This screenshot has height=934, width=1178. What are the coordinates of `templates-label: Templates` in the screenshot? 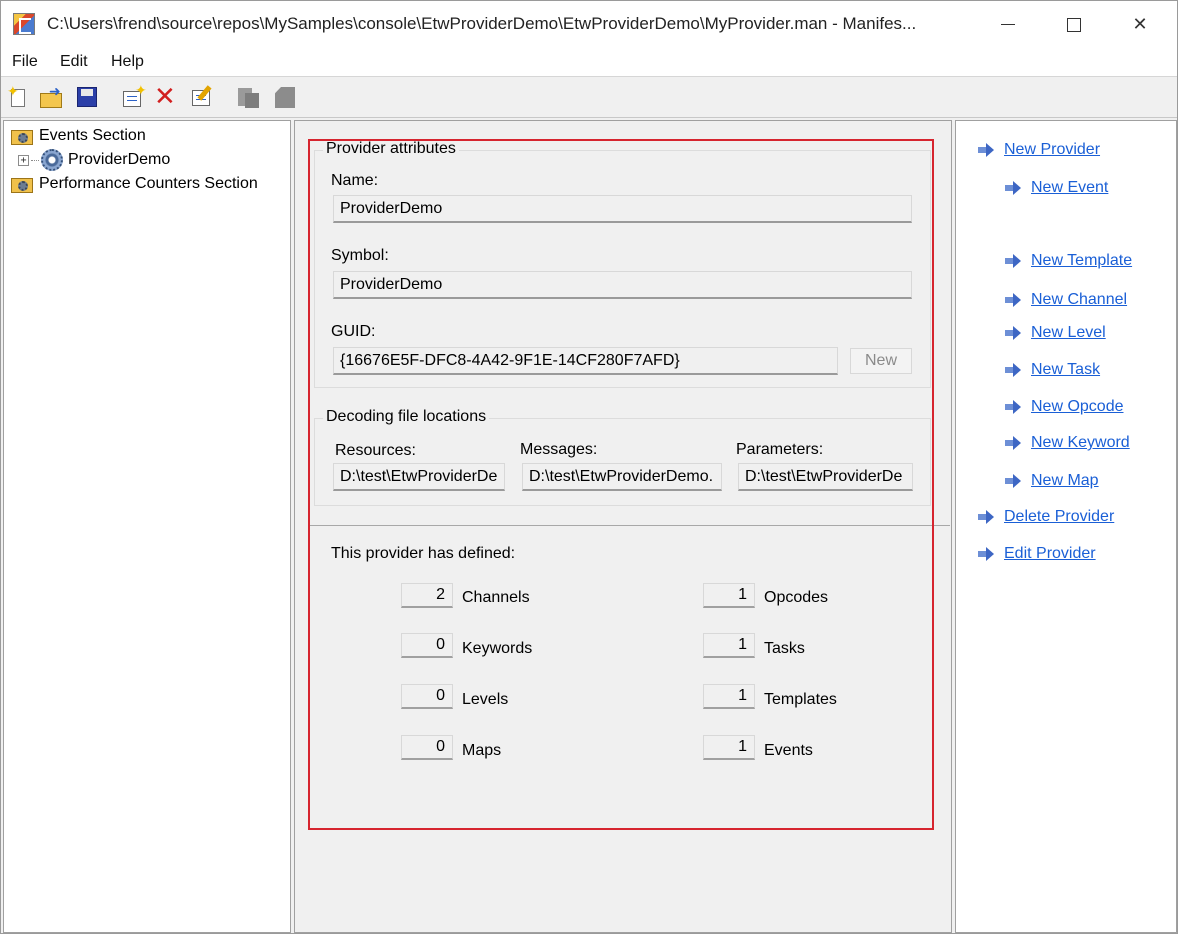 It's located at (800, 699).